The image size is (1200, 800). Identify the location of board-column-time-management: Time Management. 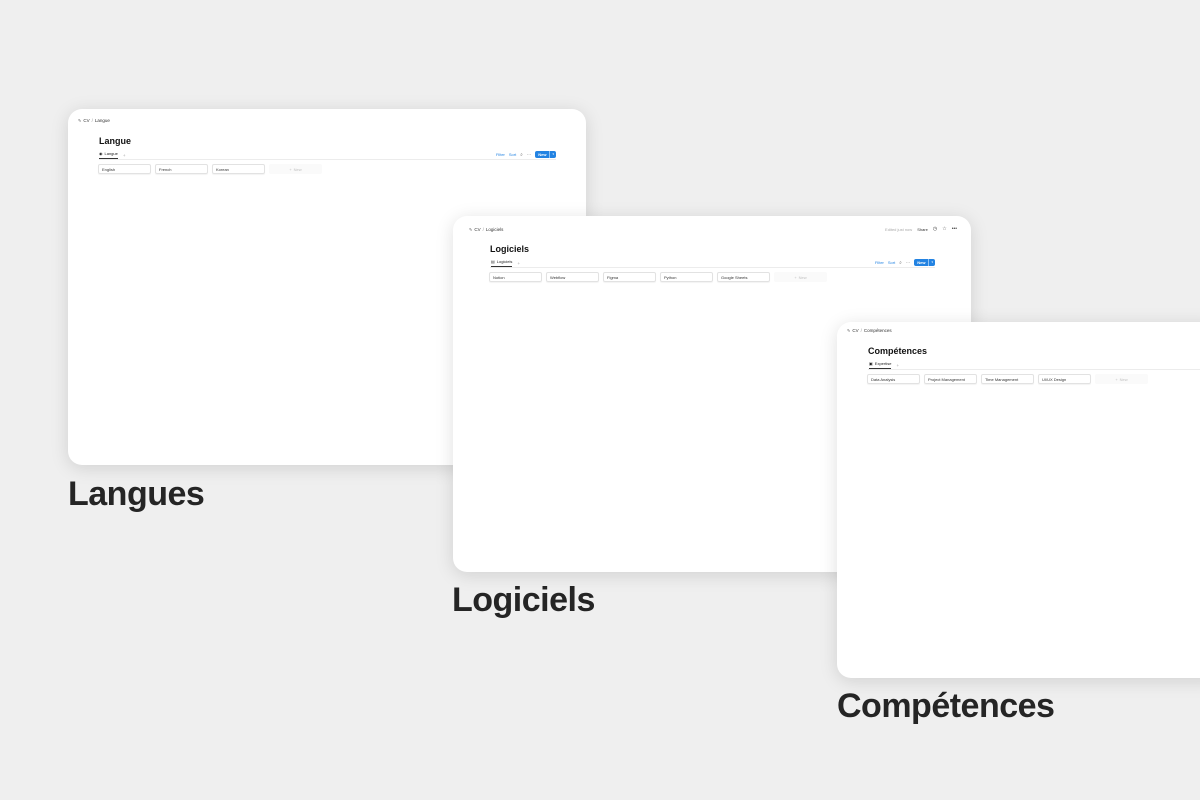
(1007, 379).